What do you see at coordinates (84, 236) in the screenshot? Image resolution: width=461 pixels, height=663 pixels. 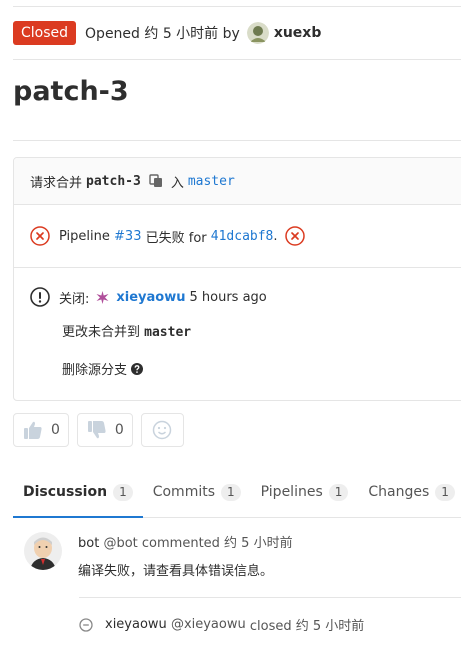 I see `pipeline-prefix: Pipeline` at bounding box center [84, 236].